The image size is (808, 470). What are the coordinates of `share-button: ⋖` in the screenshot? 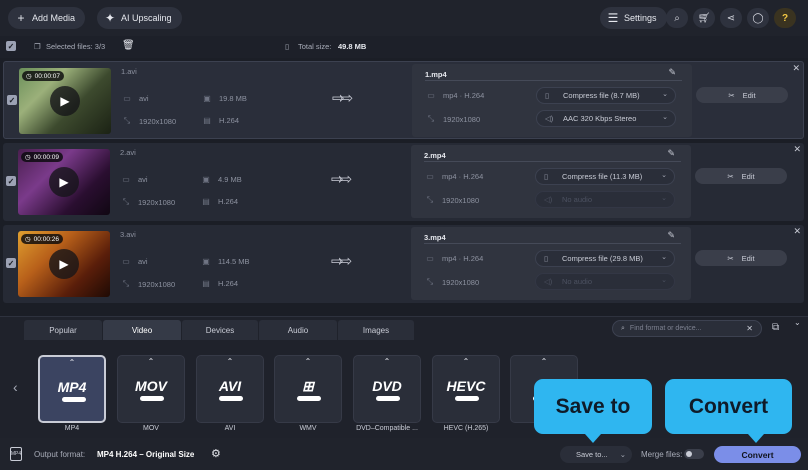 It's located at (731, 18).